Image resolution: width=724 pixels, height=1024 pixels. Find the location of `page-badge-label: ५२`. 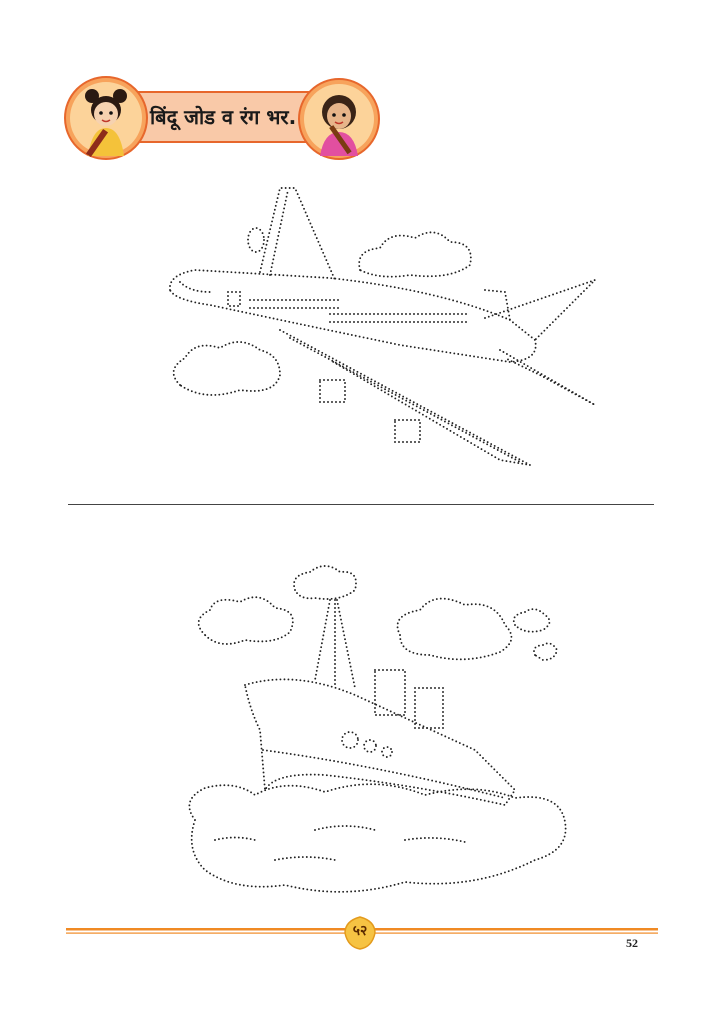

page-badge-label: ५२ is located at coordinates (360, 931).